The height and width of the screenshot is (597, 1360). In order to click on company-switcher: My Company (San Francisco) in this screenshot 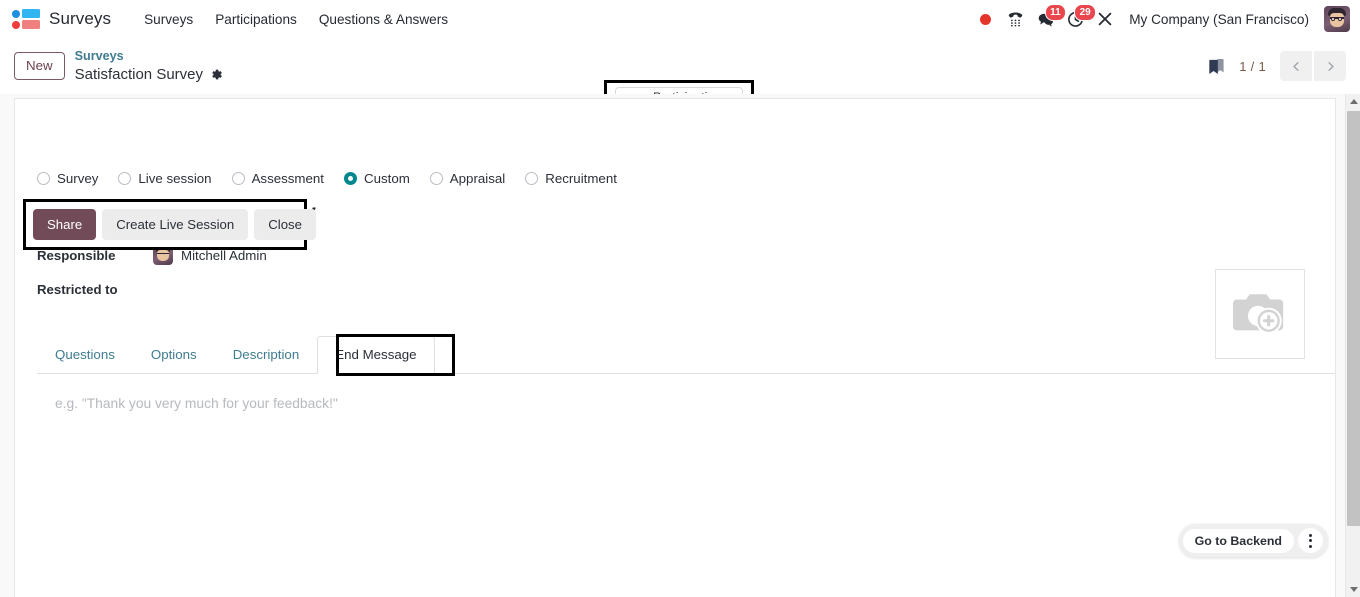, I will do `click(1219, 19)`.